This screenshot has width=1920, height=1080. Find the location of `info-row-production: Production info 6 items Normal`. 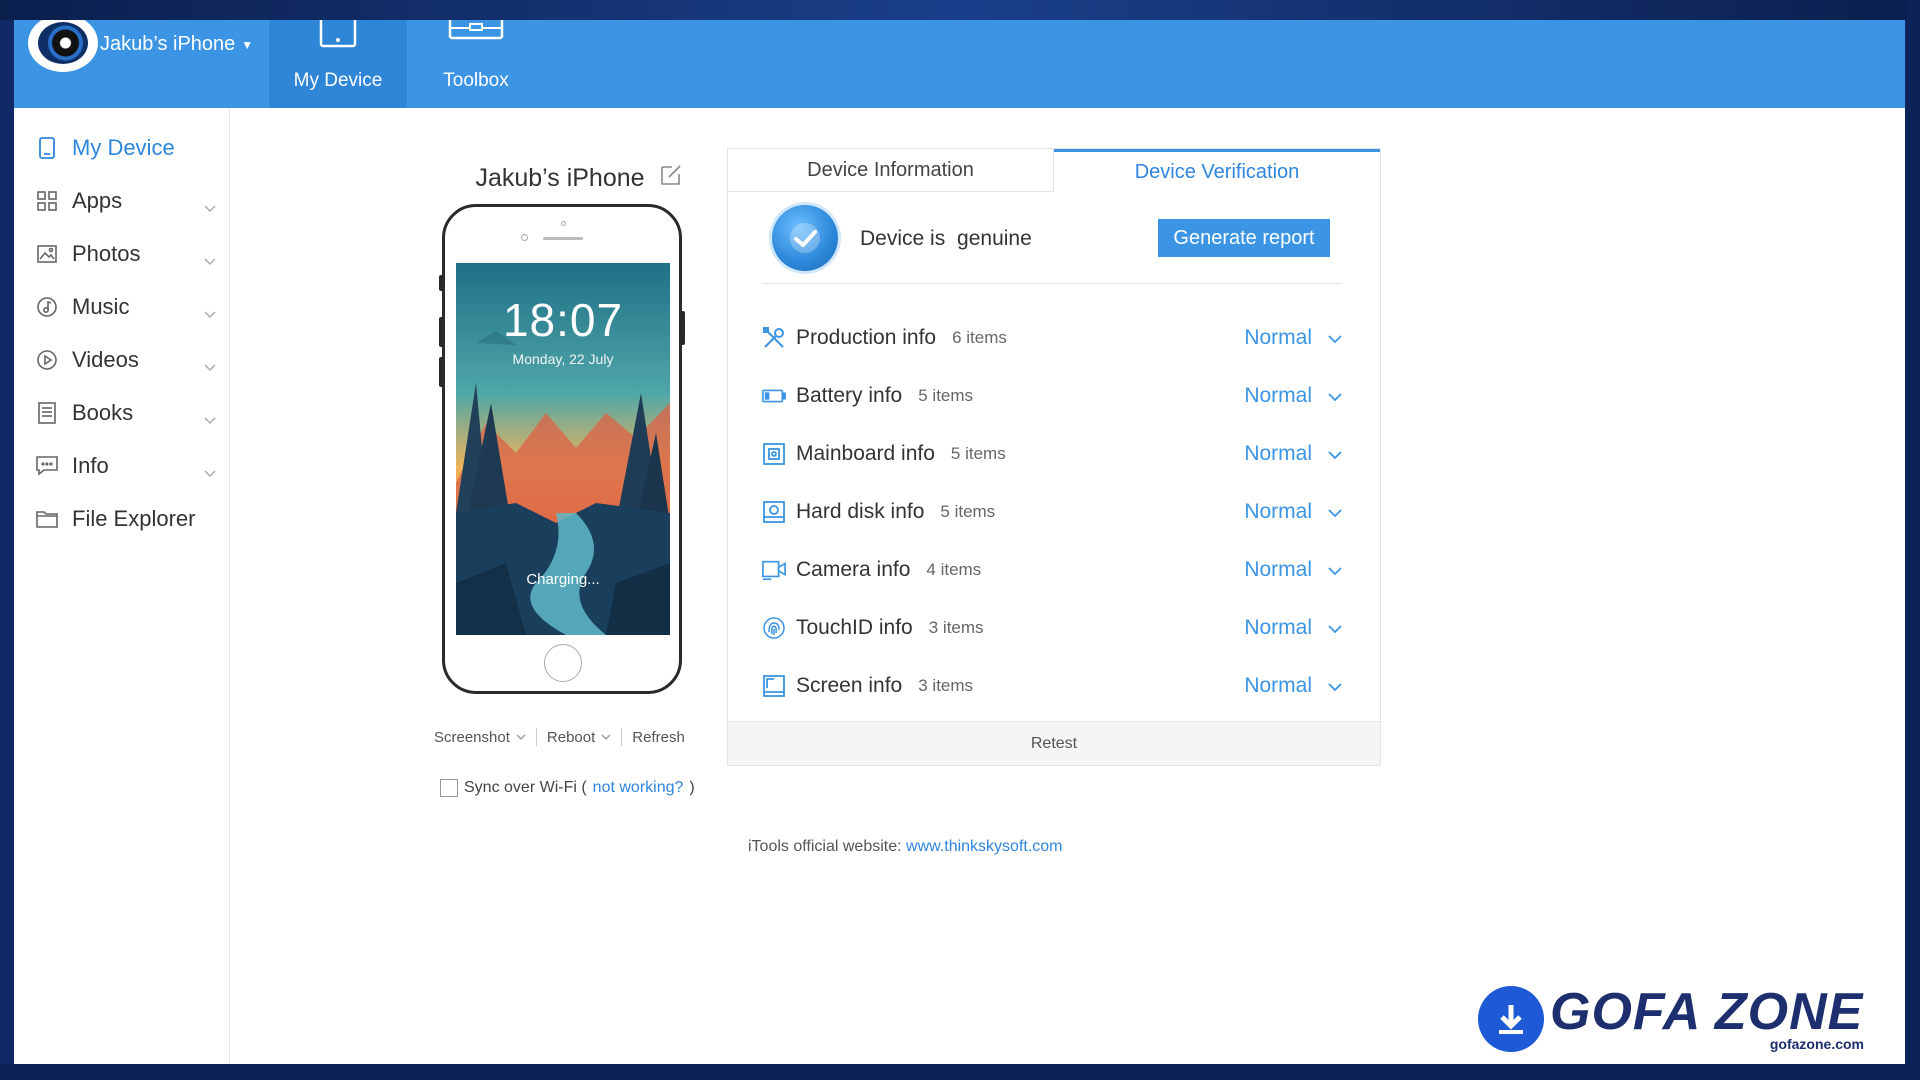

info-row-production: Production info 6 items Normal is located at coordinates (1052, 338).